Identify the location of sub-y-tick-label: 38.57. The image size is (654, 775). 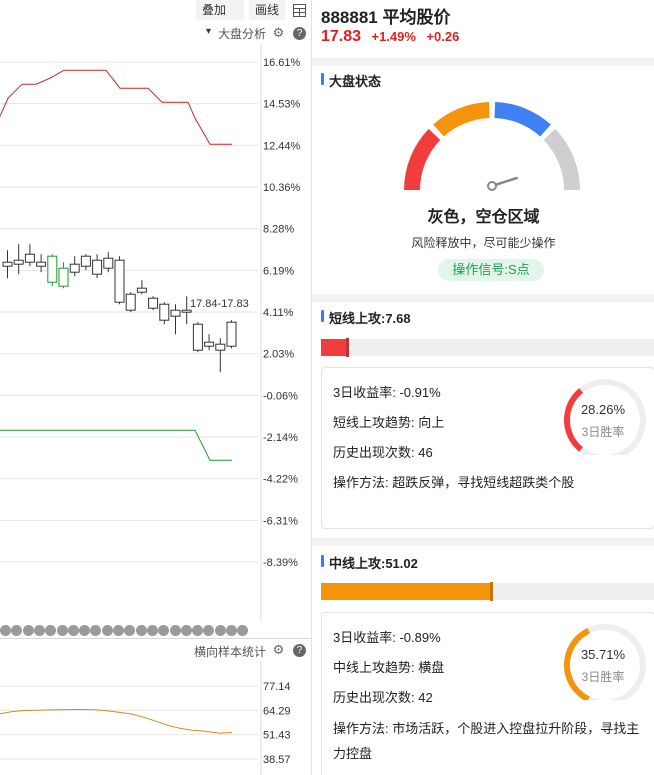
(277, 760).